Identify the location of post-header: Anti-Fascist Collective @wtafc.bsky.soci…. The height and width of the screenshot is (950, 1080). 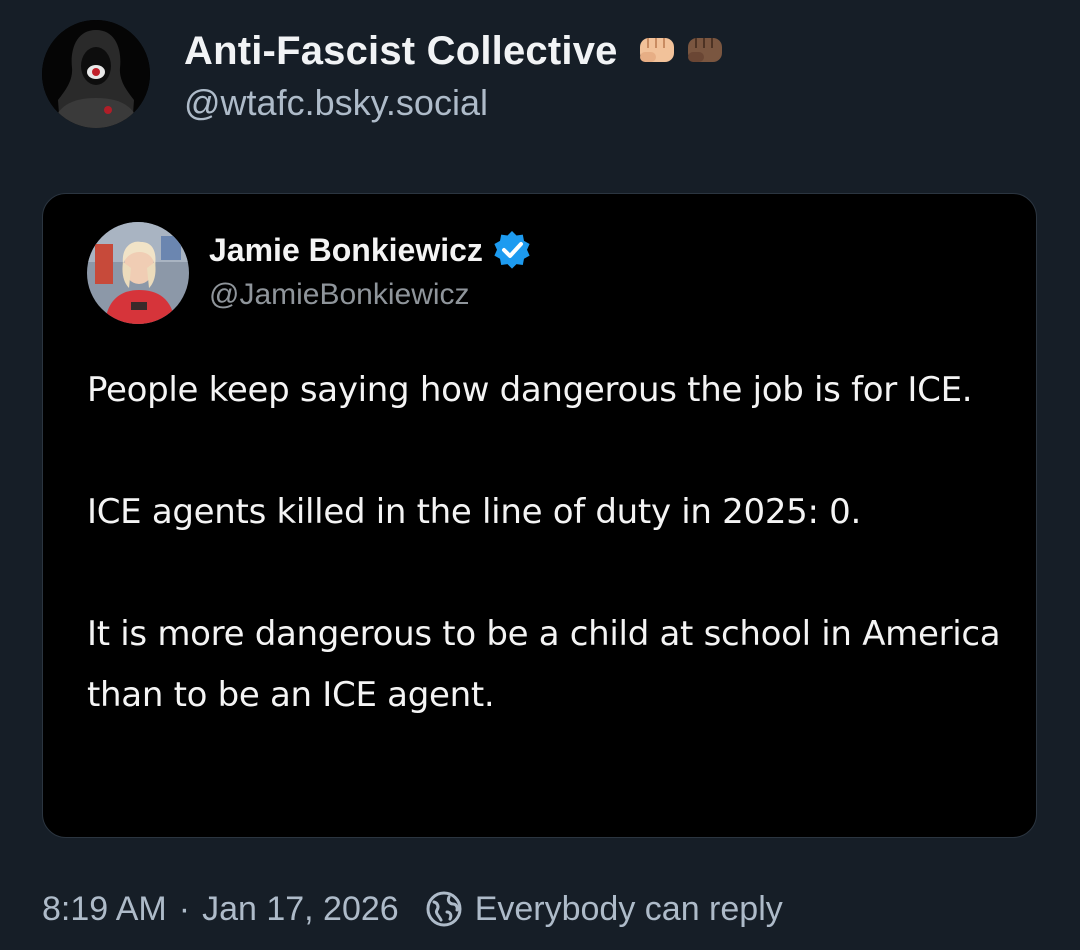
(384, 74).